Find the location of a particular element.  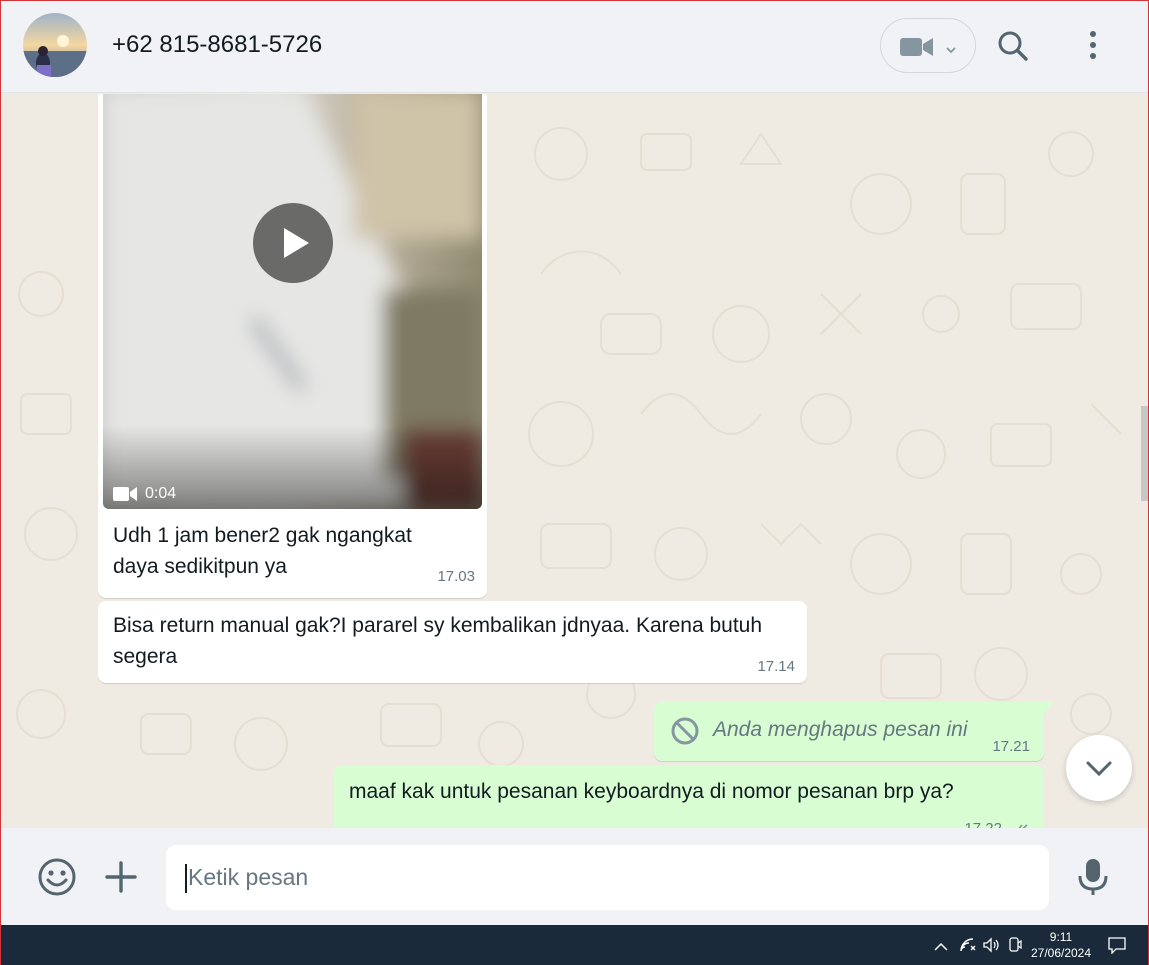

message-time: 17.03 is located at coordinates (456, 576).